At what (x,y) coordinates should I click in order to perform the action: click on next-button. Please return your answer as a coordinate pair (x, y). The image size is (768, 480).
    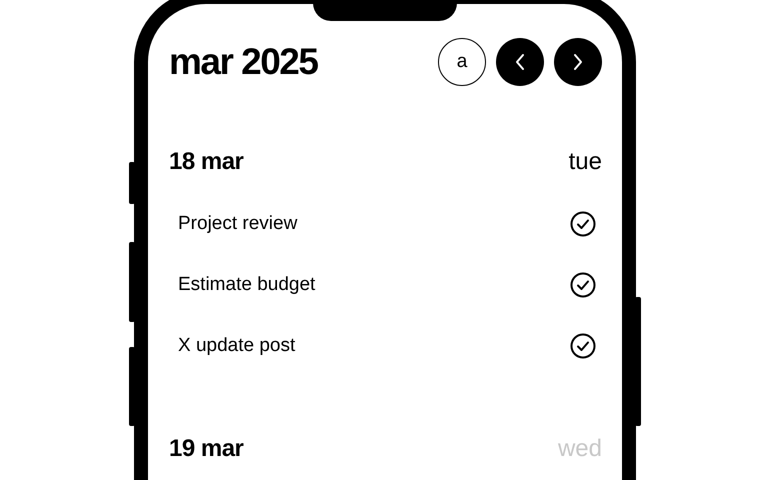
    Looking at the image, I should click on (578, 62).